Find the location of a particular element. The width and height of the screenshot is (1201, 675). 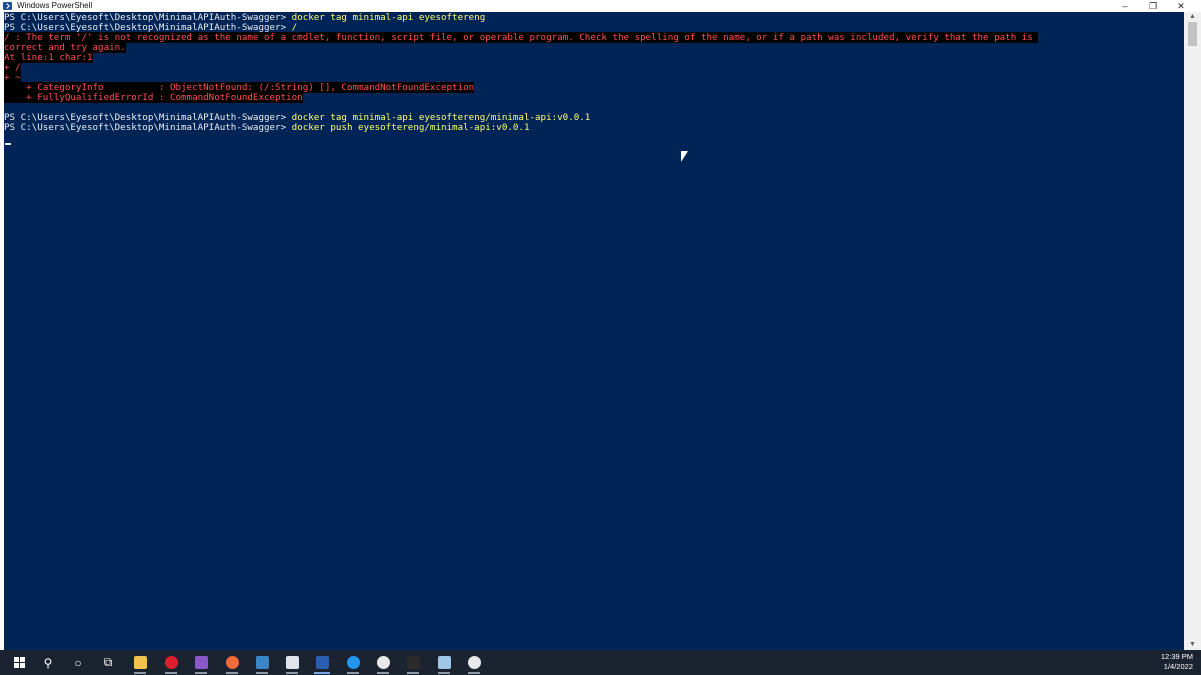

notepad-app is located at coordinates (292, 663).